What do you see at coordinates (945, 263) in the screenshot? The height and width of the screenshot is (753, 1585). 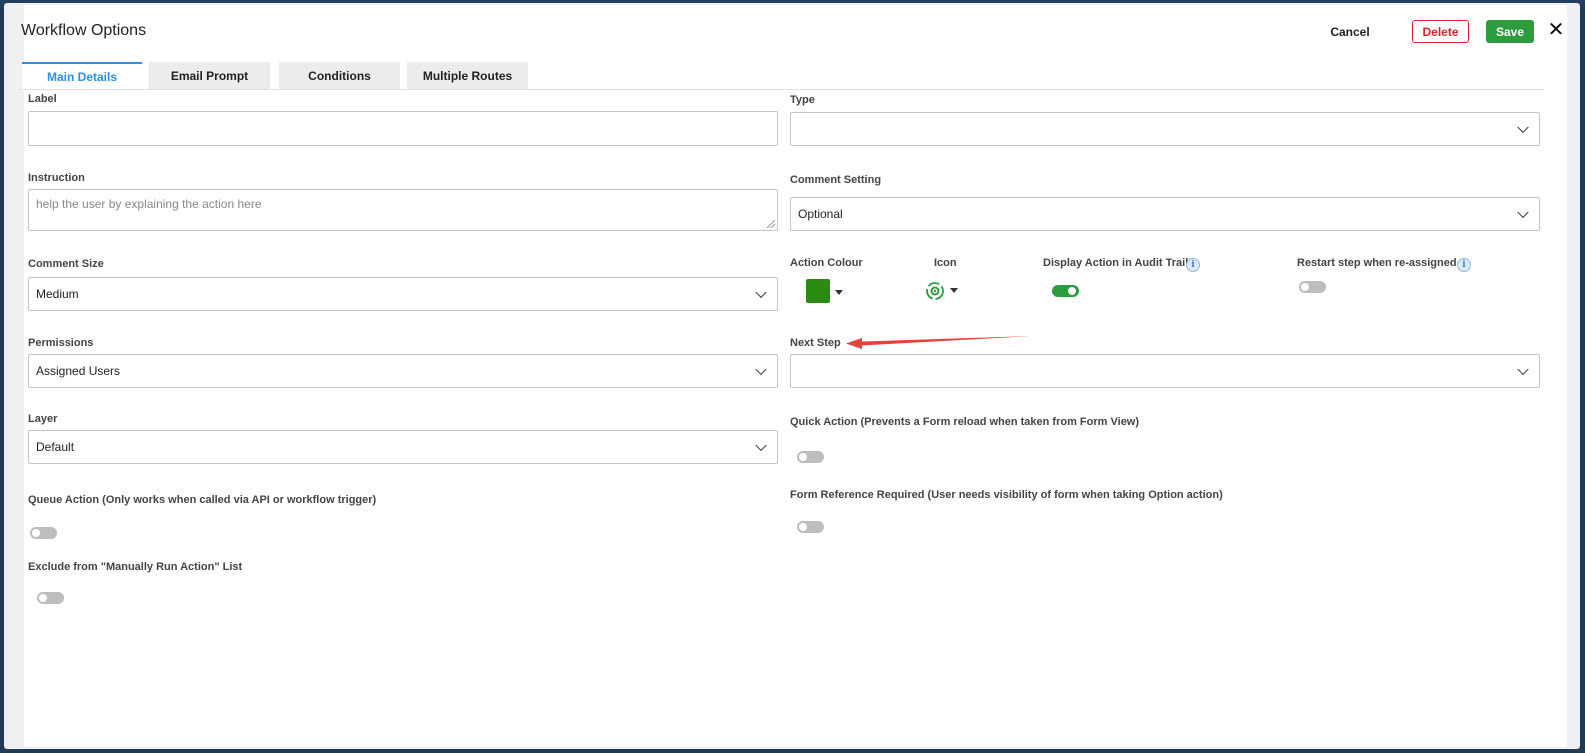 I see `icon-field-label: Icon` at bounding box center [945, 263].